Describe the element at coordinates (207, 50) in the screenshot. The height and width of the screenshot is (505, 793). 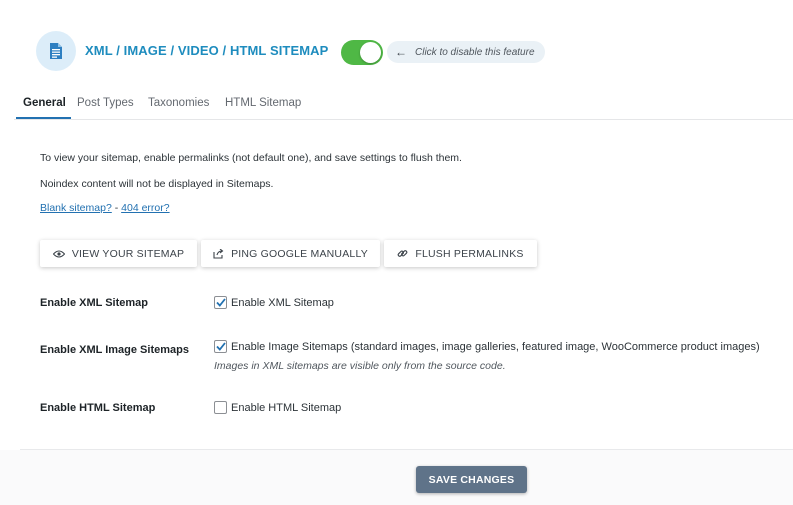
I see `page-title: XML / IMAGE / VIDEO / HTML SITEMAP` at that location.